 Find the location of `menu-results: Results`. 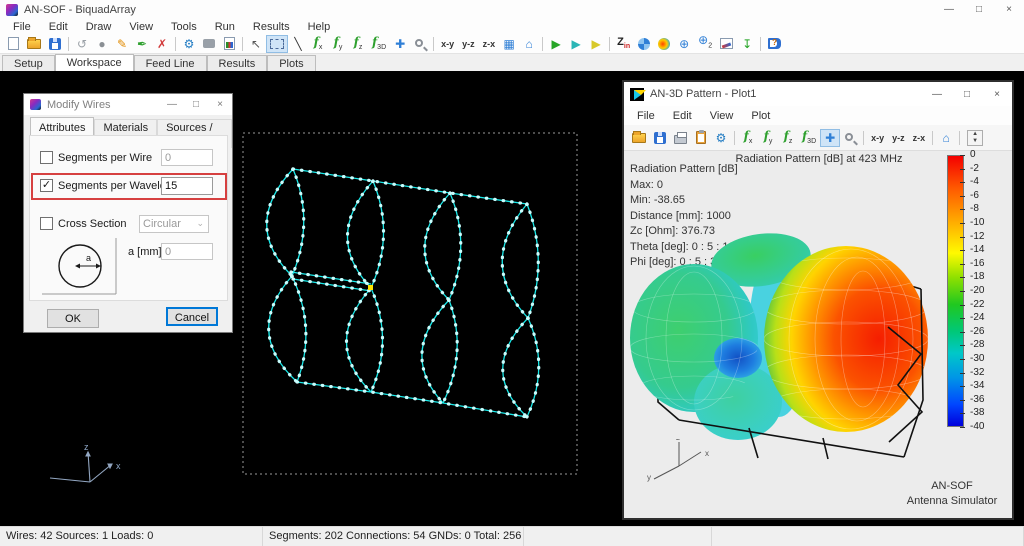

menu-results: Results is located at coordinates (271, 27).